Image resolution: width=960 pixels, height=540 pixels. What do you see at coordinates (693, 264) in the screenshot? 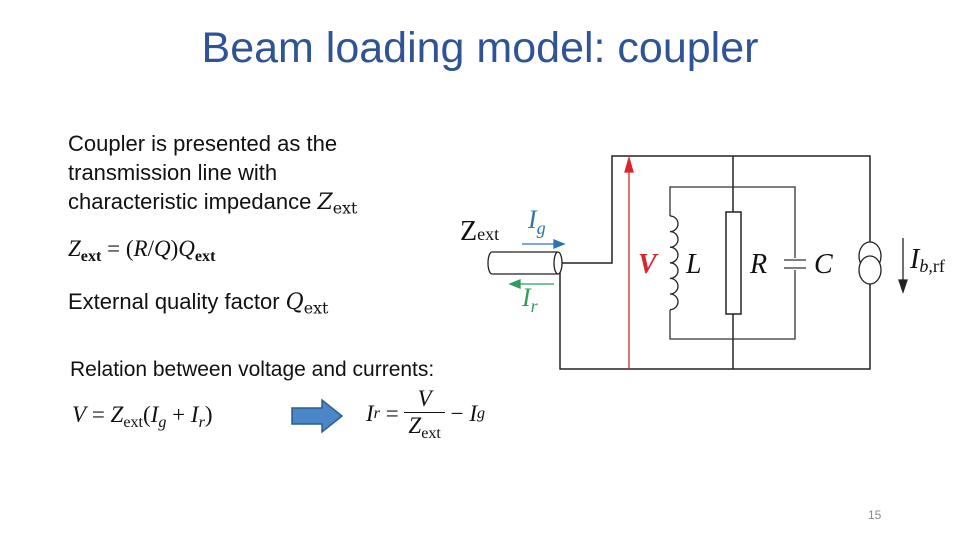
I see `l-label: L` at bounding box center [693, 264].